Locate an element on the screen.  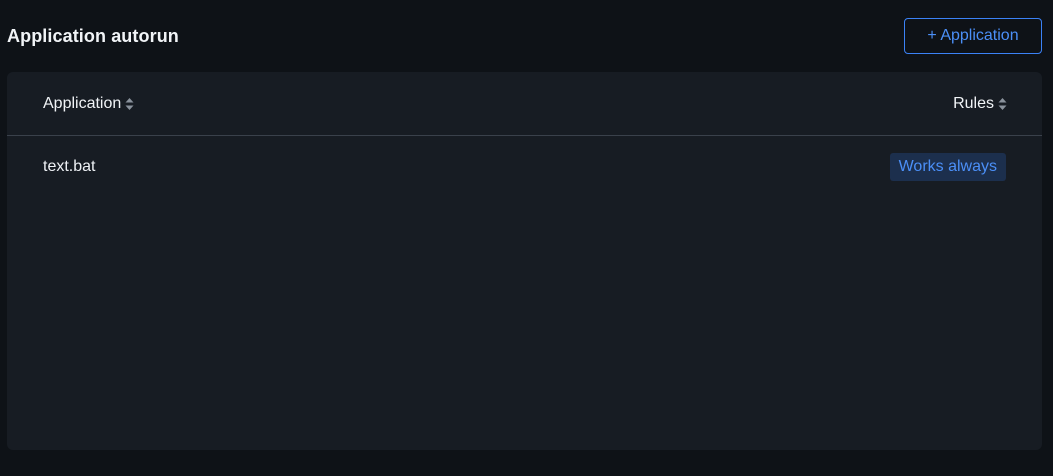
application-name: text.bat is located at coordinates (69, 166).